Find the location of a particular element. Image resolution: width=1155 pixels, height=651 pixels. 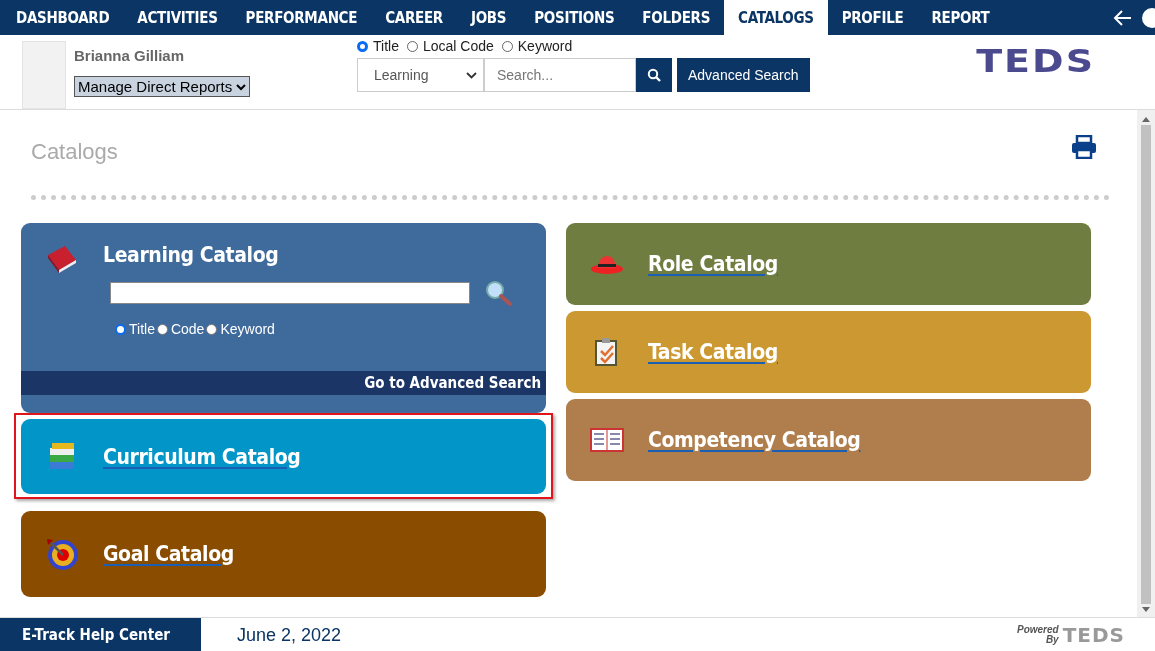

catalog-mode-radio: Keyword is located at coordinates (240, 329).